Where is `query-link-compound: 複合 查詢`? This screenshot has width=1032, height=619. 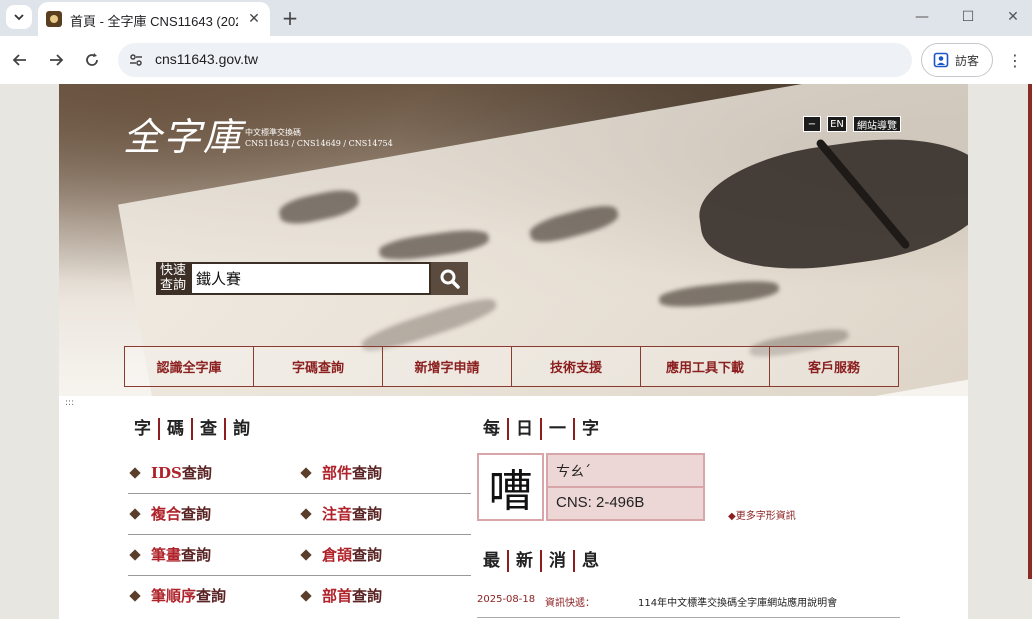
query-link-compound: 複合 查詢 is located at coordinates (169, 513).